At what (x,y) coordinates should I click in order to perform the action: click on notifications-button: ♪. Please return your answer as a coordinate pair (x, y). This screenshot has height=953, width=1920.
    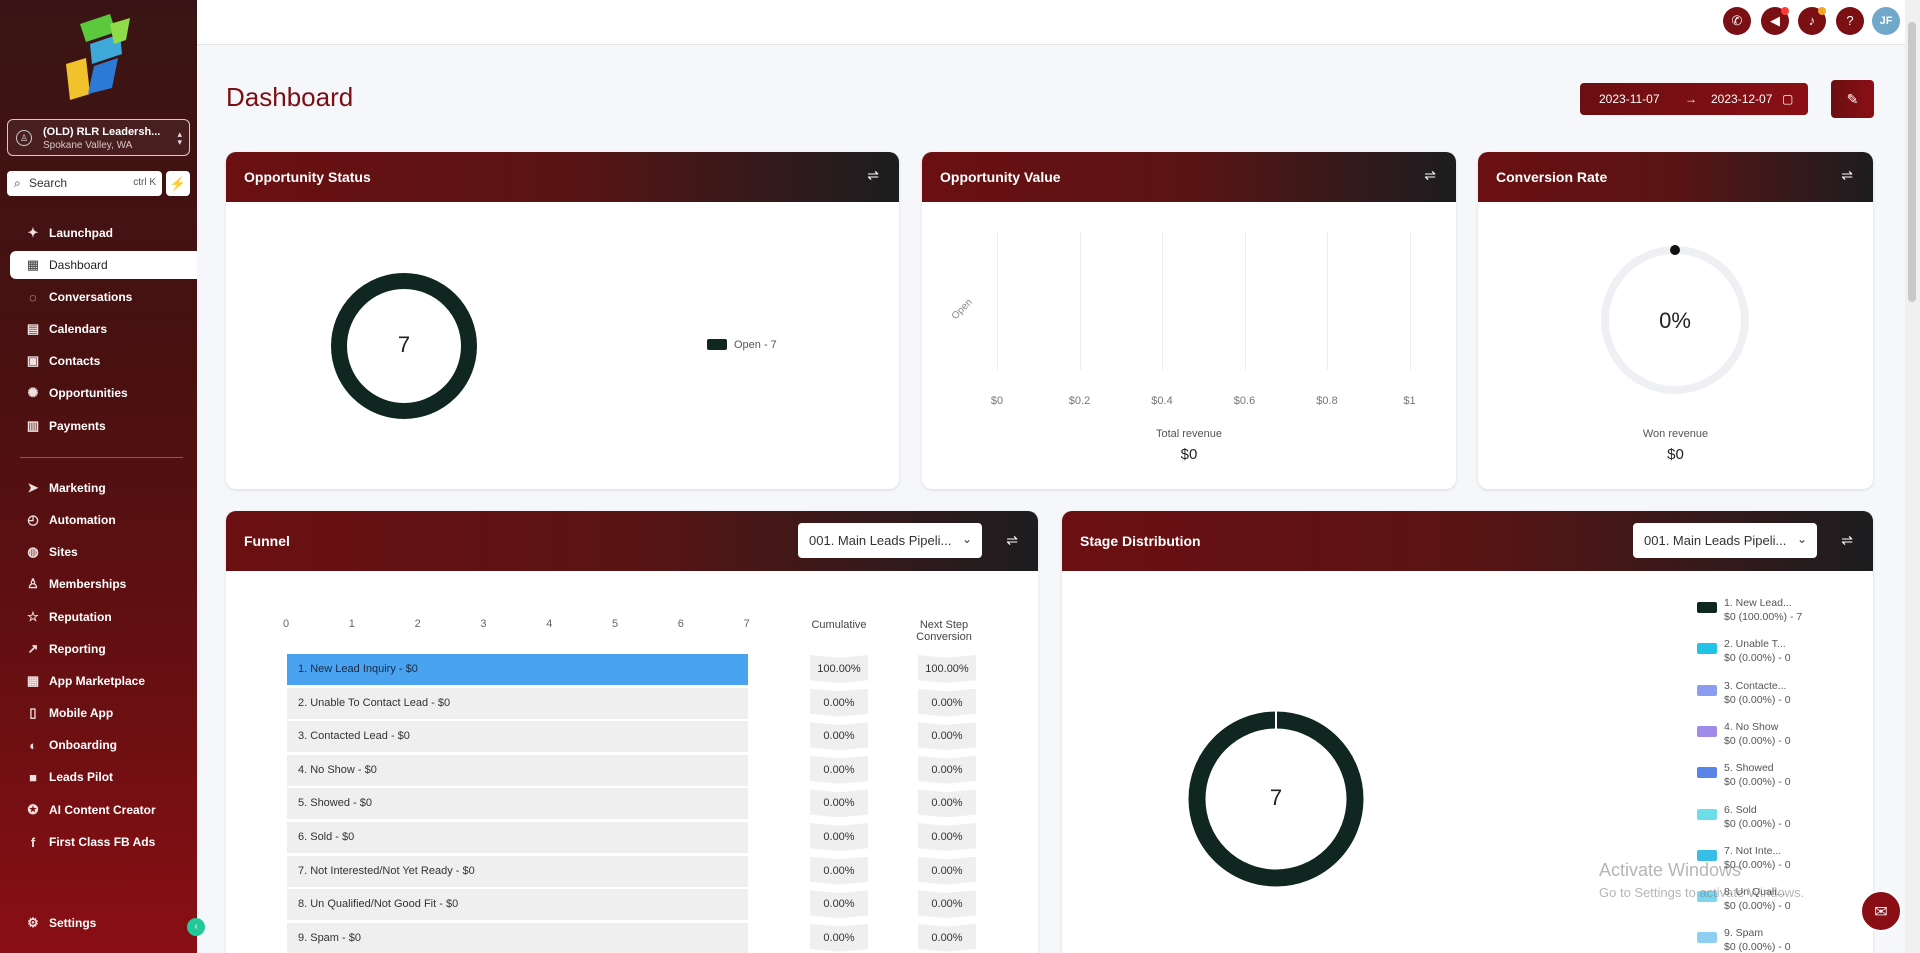
    Looking at the image, I should click on (1812, 21).